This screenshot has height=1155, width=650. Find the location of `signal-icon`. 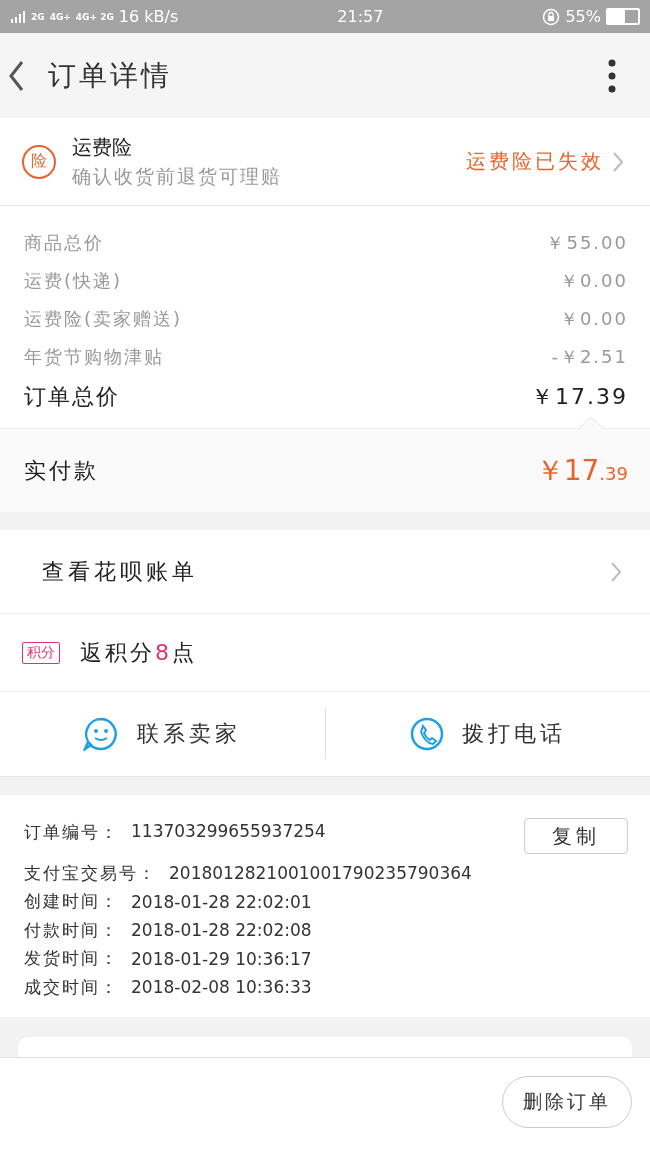

signal-icon is located at coordinates (18, 16).